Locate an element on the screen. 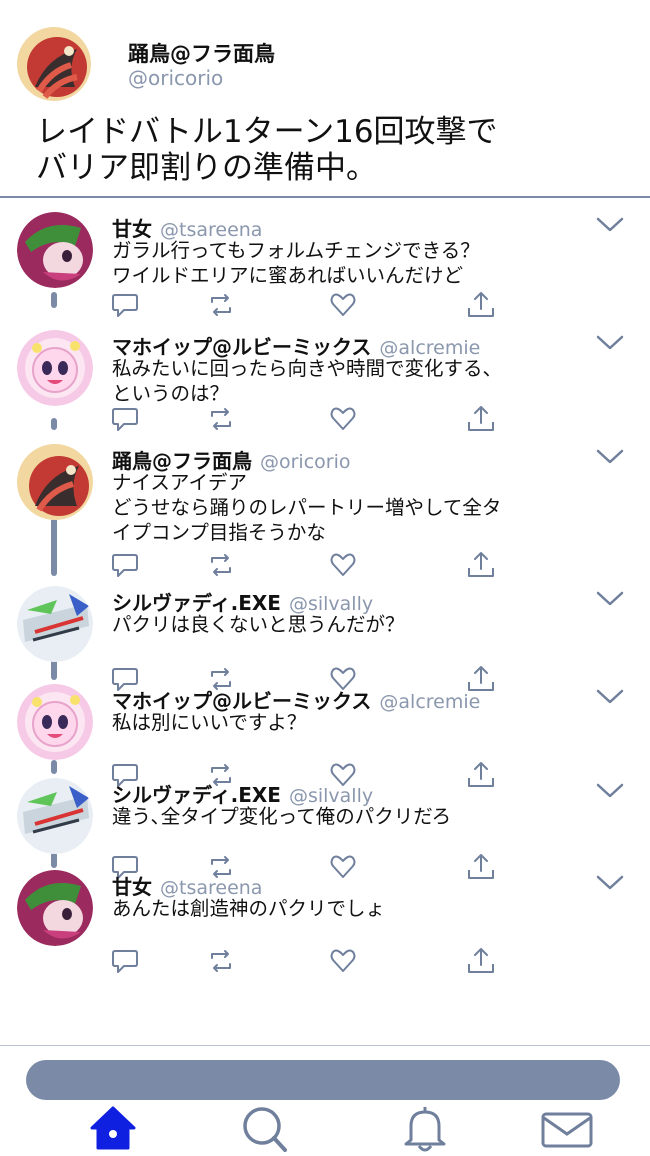 Image resolution: width=650 pixels, height=1156 pixels. reply-item: 甘女 @tsareena あんたは創造神のパクリでしょ is located at coordinates (325, 918).